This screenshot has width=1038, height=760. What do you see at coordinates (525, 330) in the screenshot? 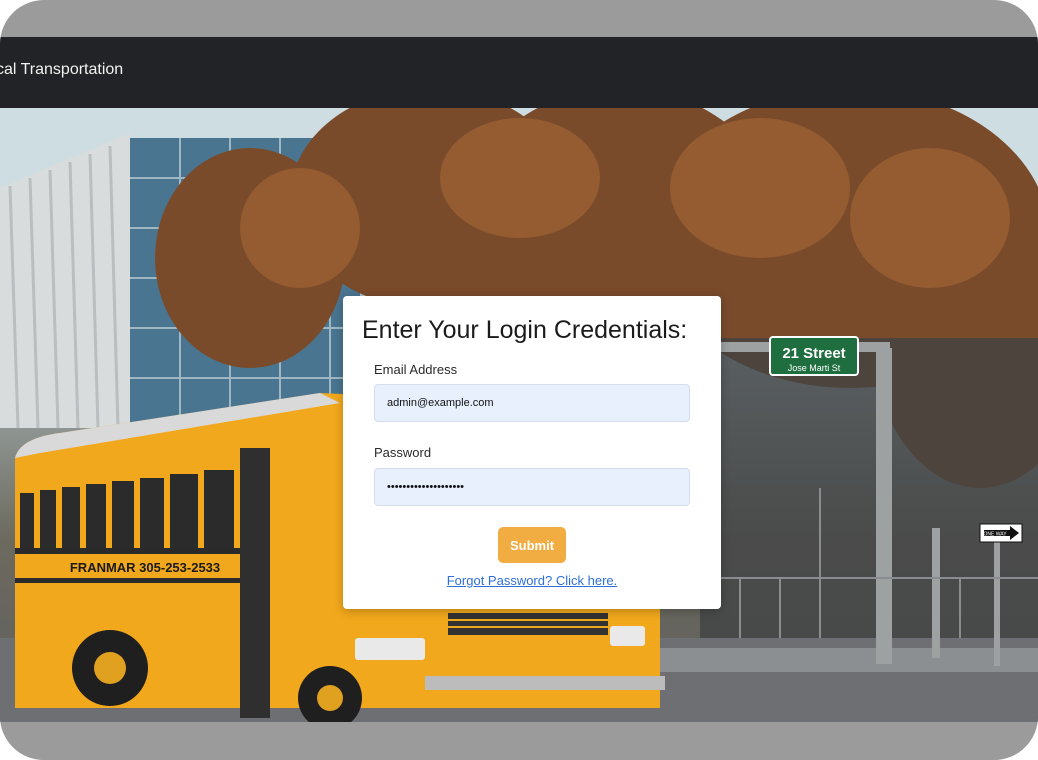
I see `login-title: Enter Your Login Credentials:` at bounding box center [525, 330].